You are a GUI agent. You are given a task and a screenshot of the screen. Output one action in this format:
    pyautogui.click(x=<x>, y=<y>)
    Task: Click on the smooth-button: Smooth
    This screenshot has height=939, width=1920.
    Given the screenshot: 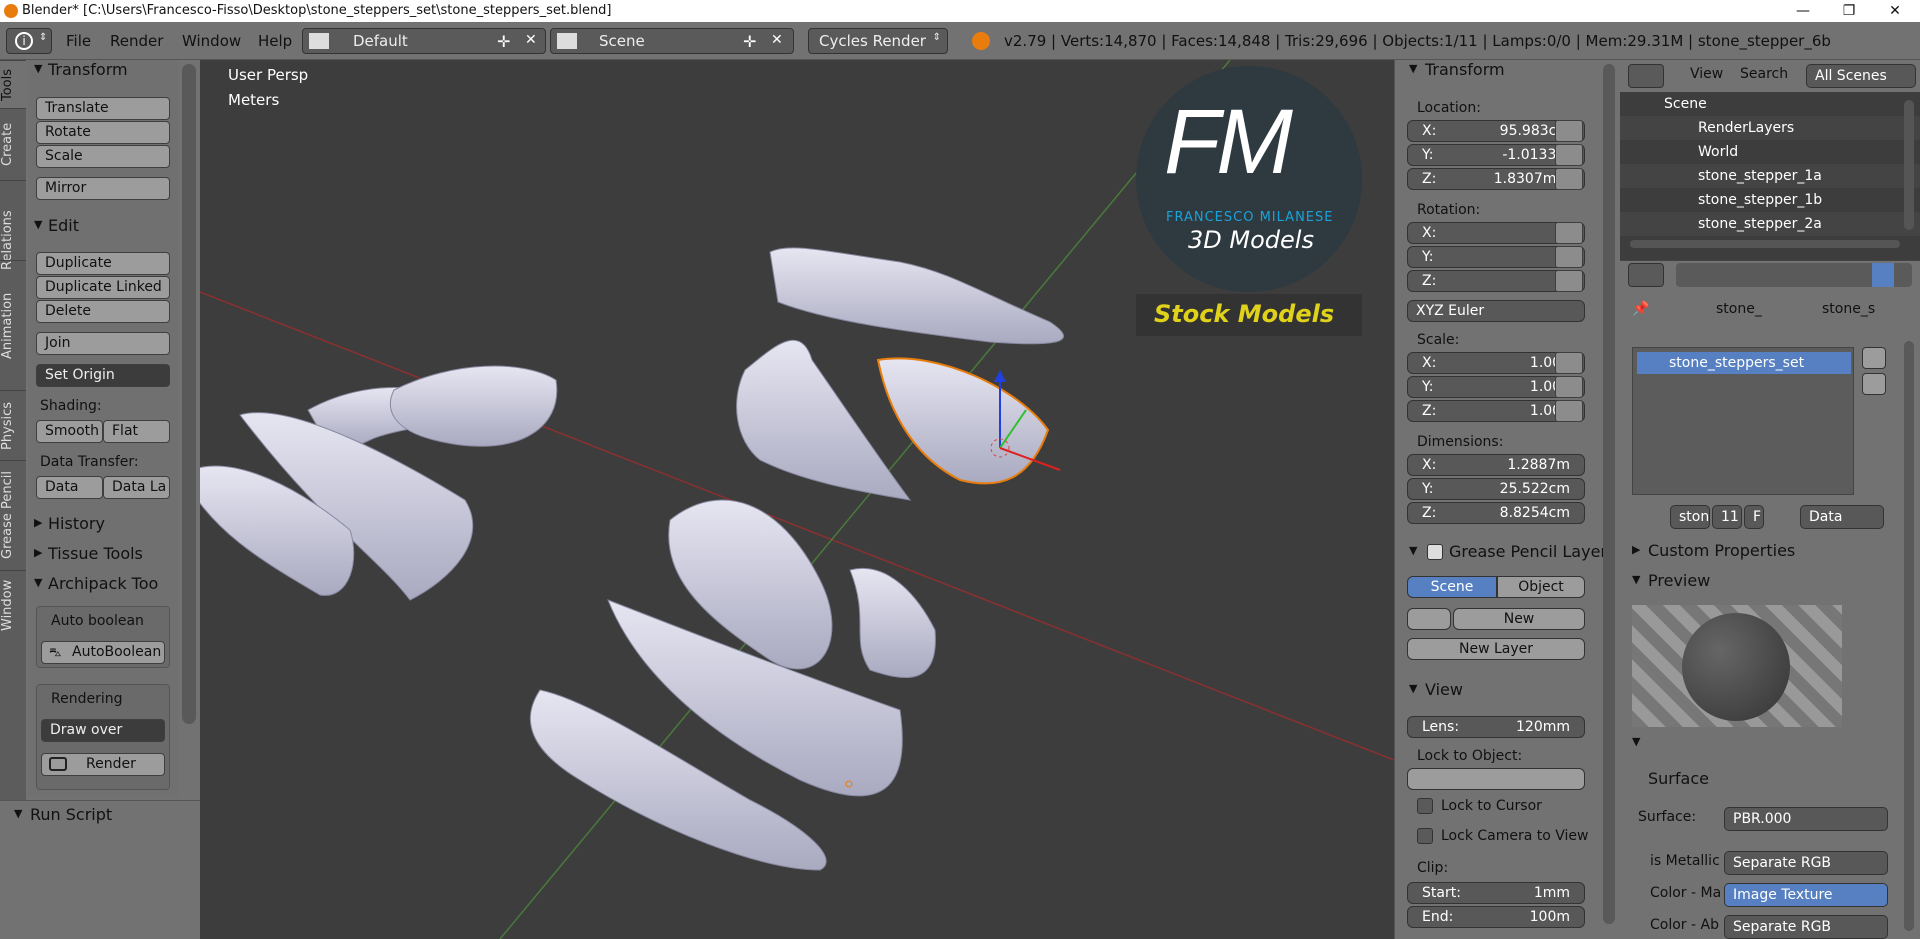 What is the action you would take?
    pyautogui.click(x=69, y=431)
    